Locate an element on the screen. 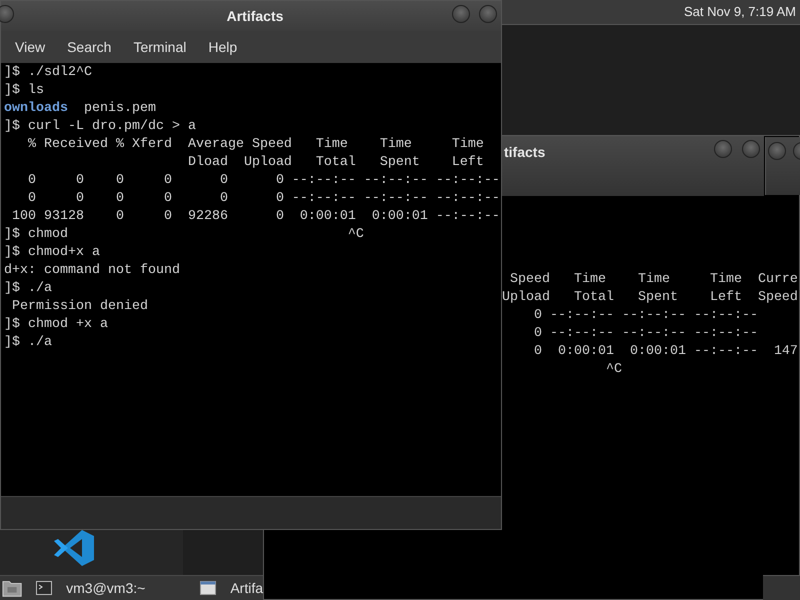 The image size is (800, 600). menu-item: View is located at coordinates (30, 47).